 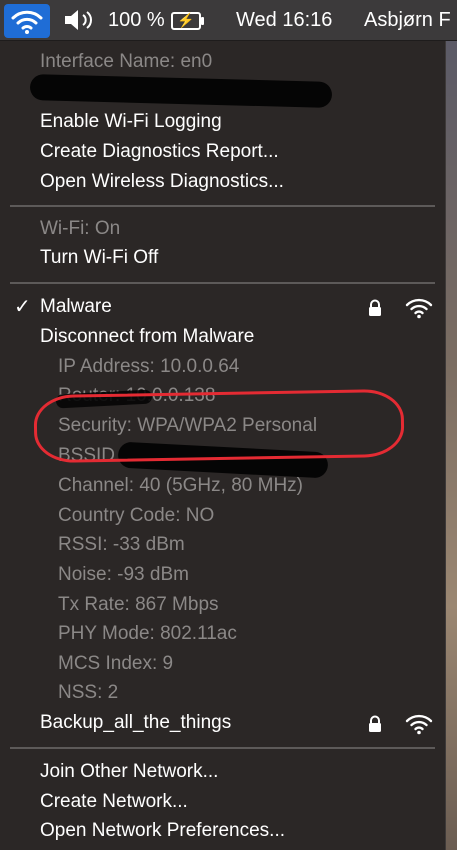 I want to click on volume-menu-extra, so click(x=79, y=20).